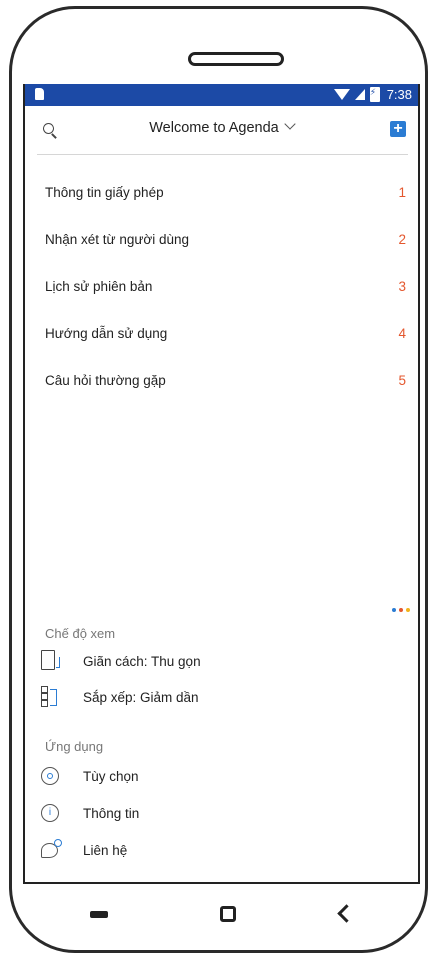 The height and width of the screenshot is (958, 435). What do you see at coordinates (50, 776) in the screenshot?
I see `settings-icon` at bounding box center [50, 776].